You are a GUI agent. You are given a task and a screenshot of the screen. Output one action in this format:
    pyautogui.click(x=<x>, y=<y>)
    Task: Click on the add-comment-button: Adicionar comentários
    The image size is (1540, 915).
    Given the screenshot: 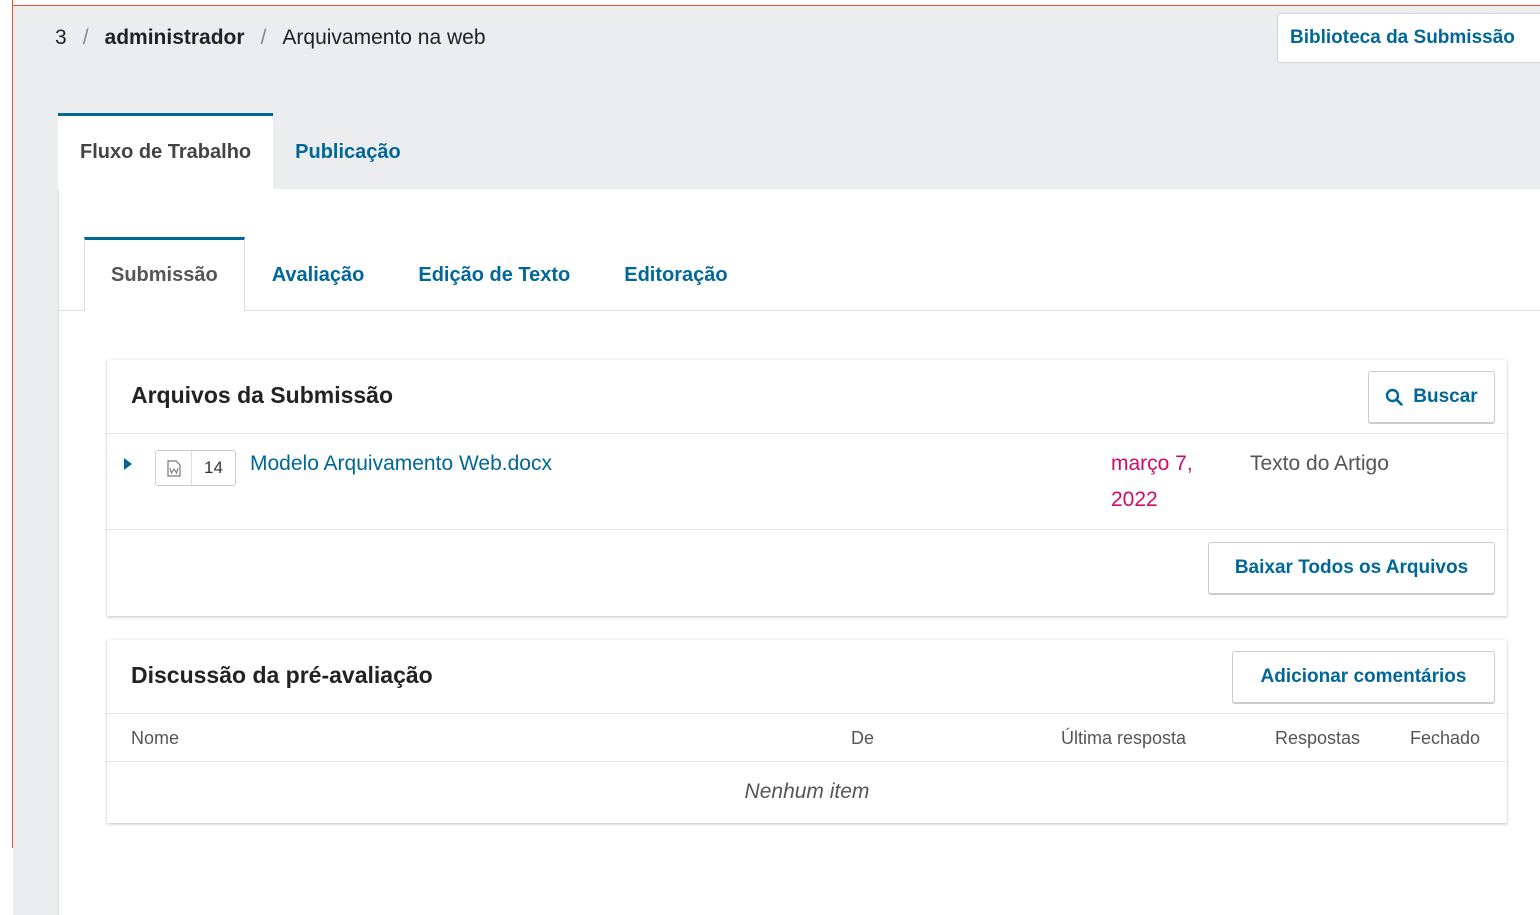 What is the action you would take?
    pyautogui.click(x=1363, y=677)
    